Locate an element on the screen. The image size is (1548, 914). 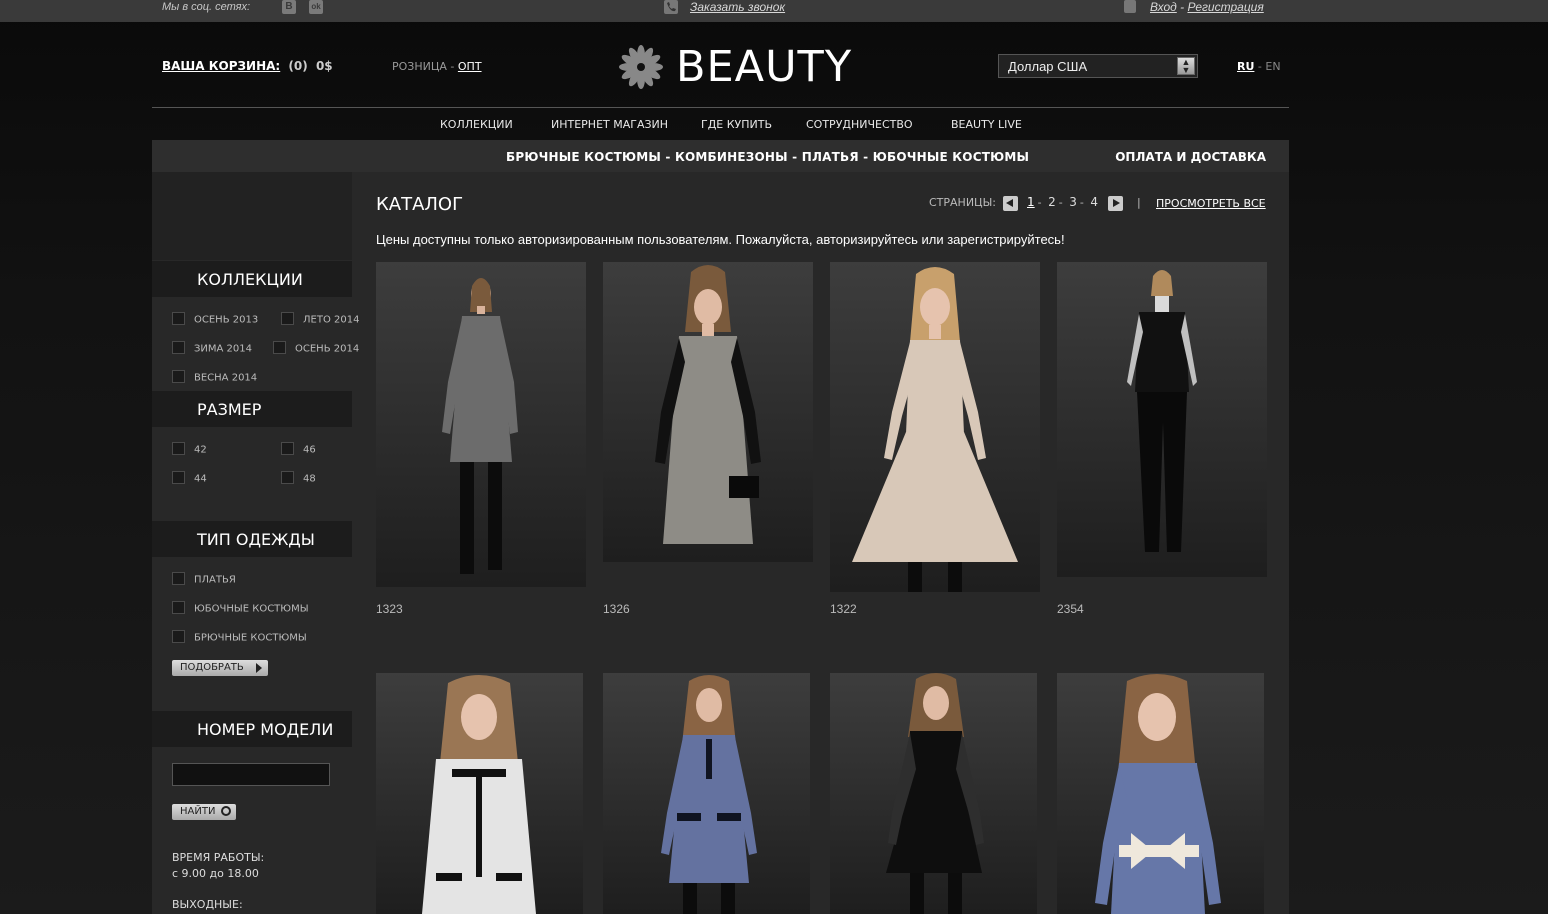
model-title: НОМЕР МОДЕЛИ is located at coordinates (265, 729).